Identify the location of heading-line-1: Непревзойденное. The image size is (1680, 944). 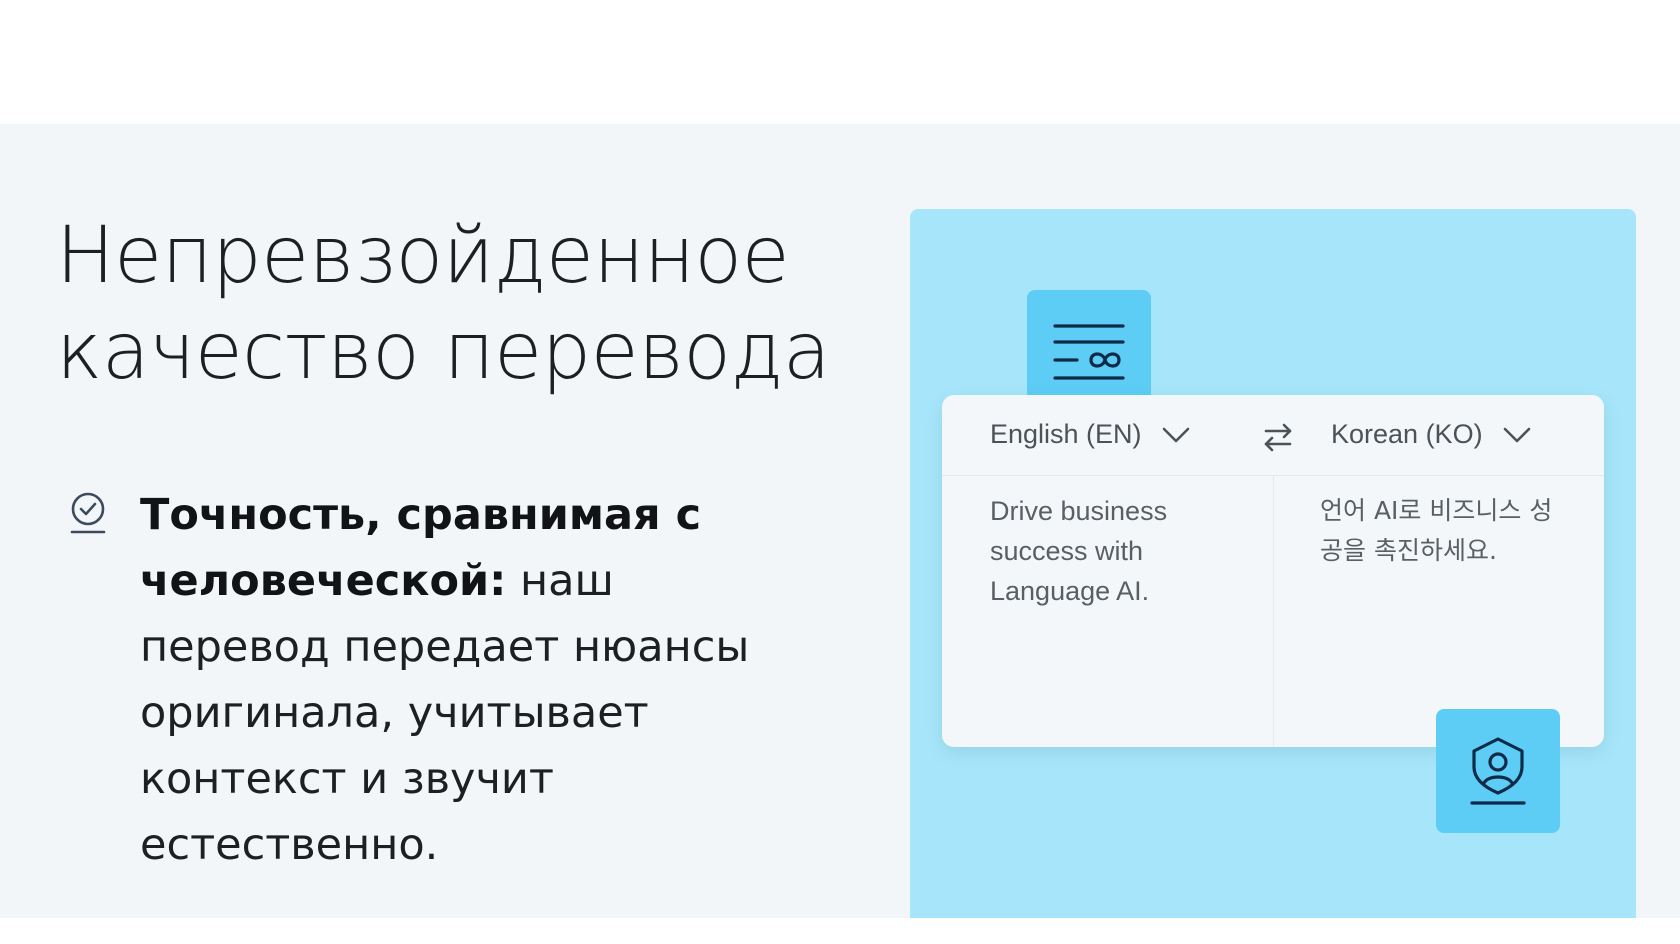
(423, 256).